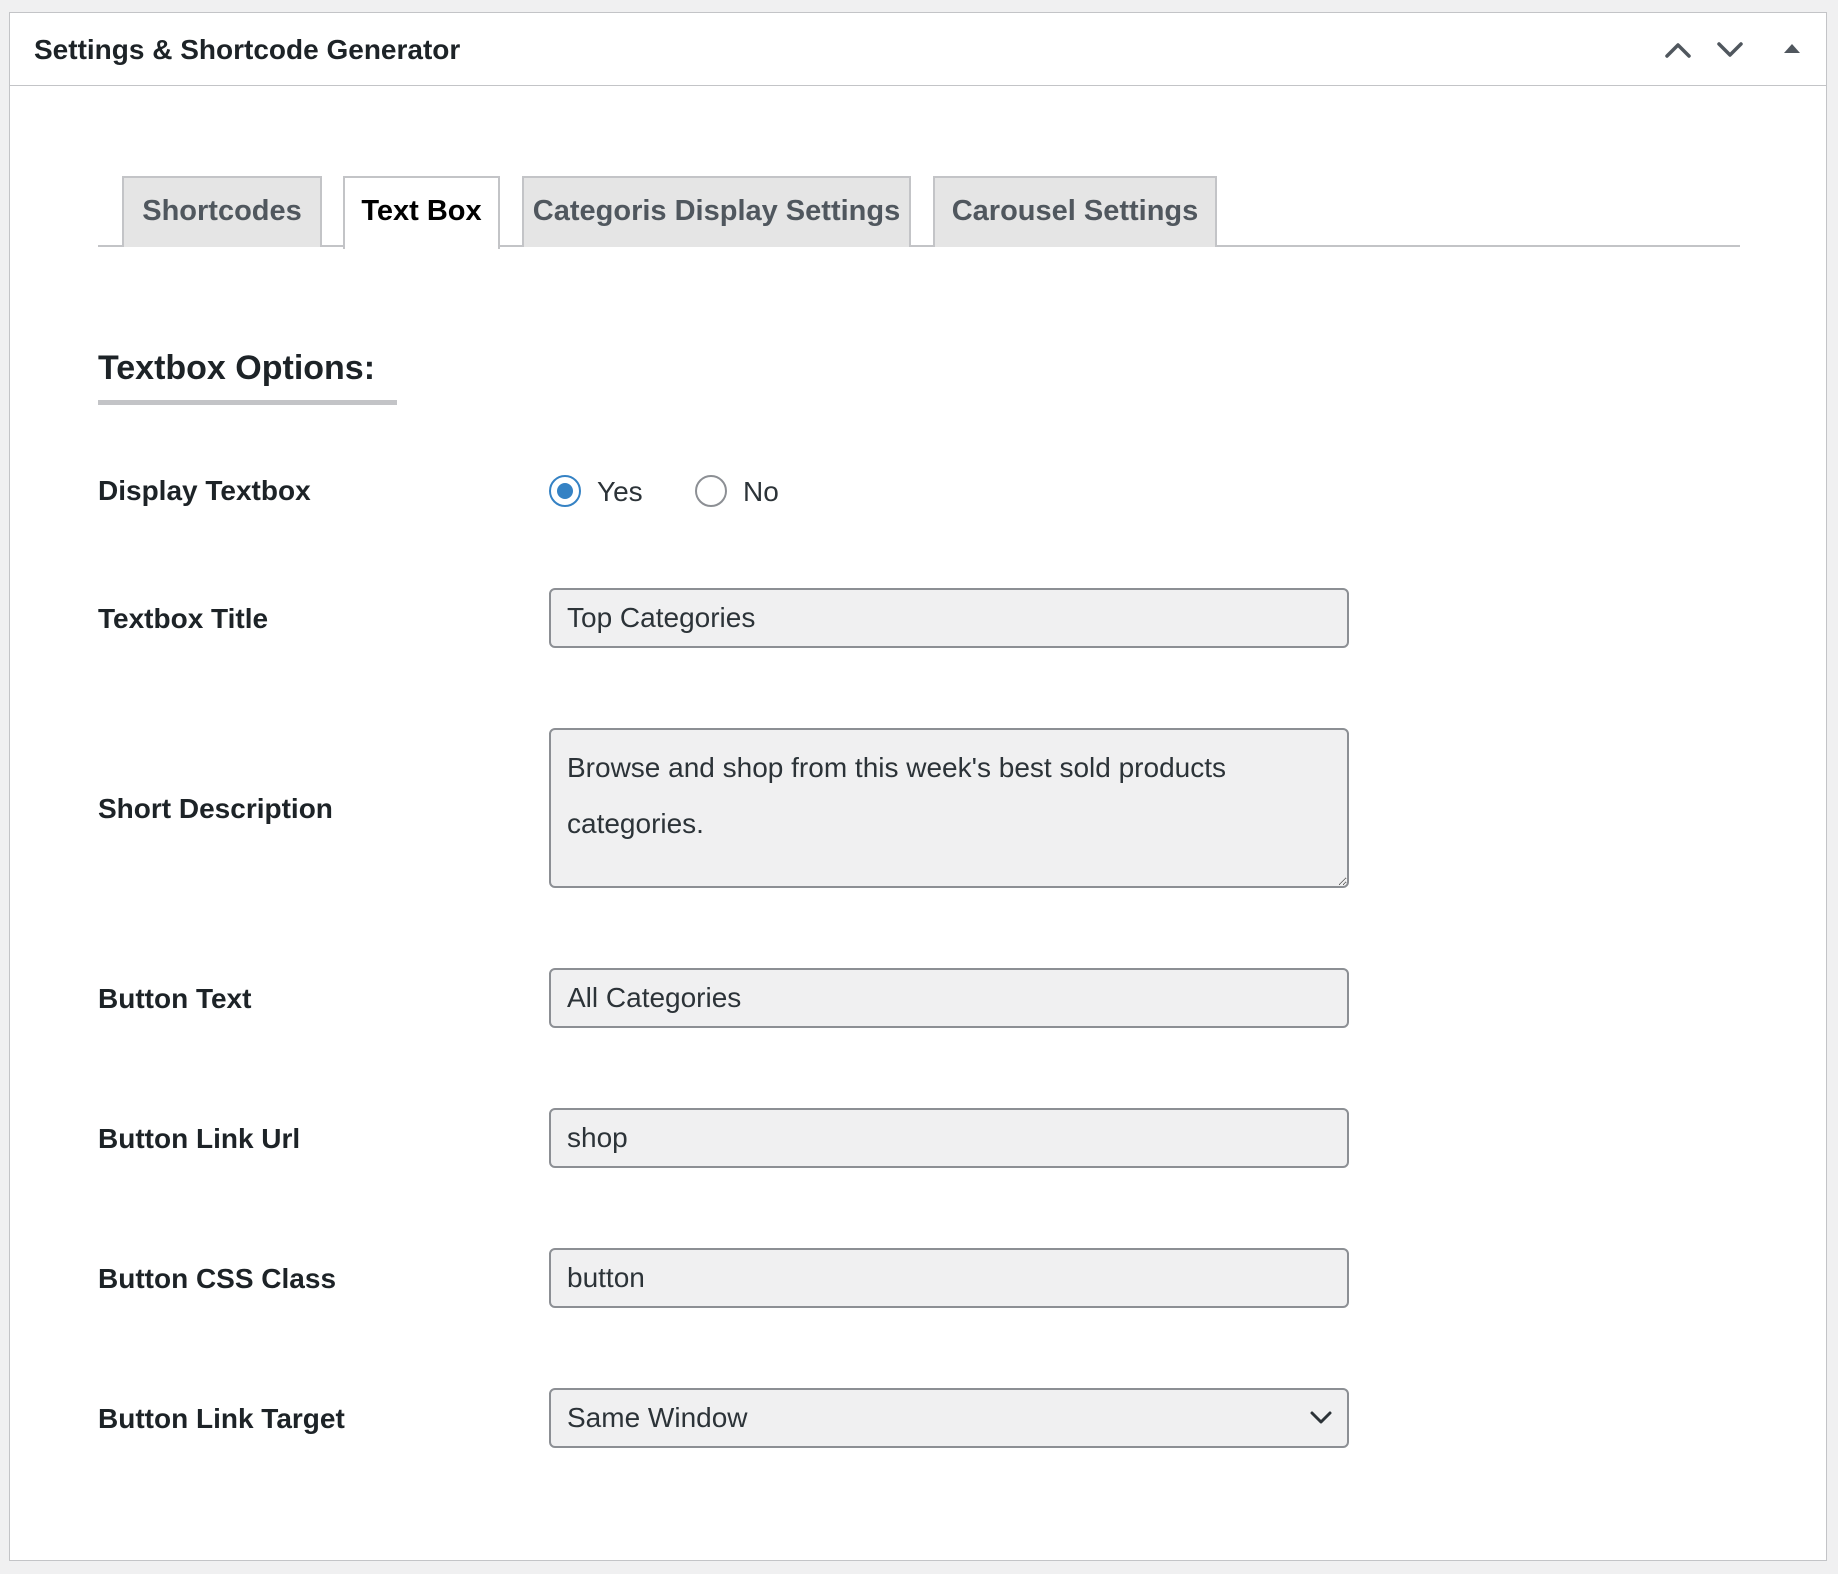  What do you see at coordinates (222, 211) in the screenshot?
I see `tab-shortcodes: Shortcodes` at bounding box center [222, 211].